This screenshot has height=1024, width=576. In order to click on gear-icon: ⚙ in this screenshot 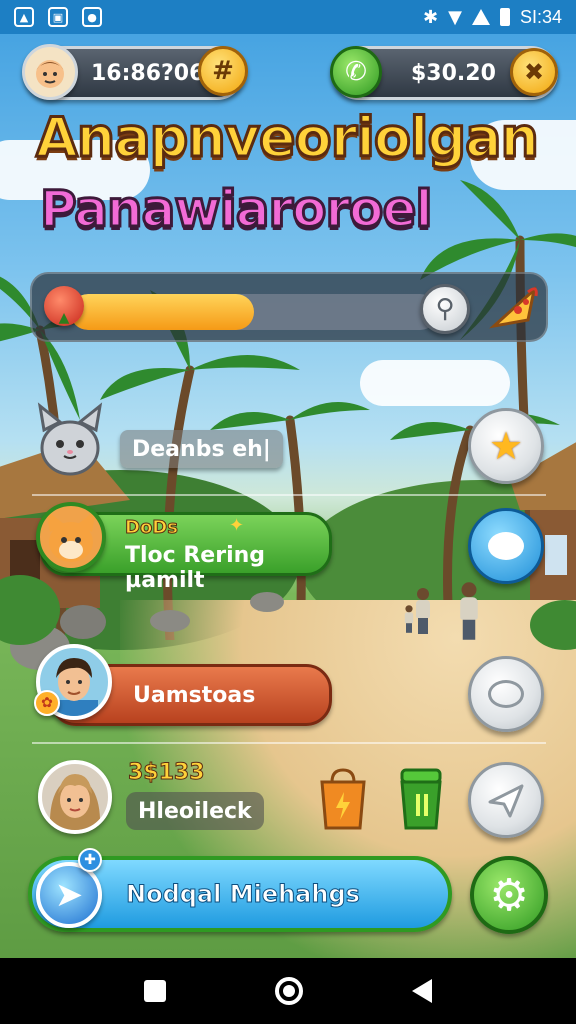, I will do `click(509, 895)`.